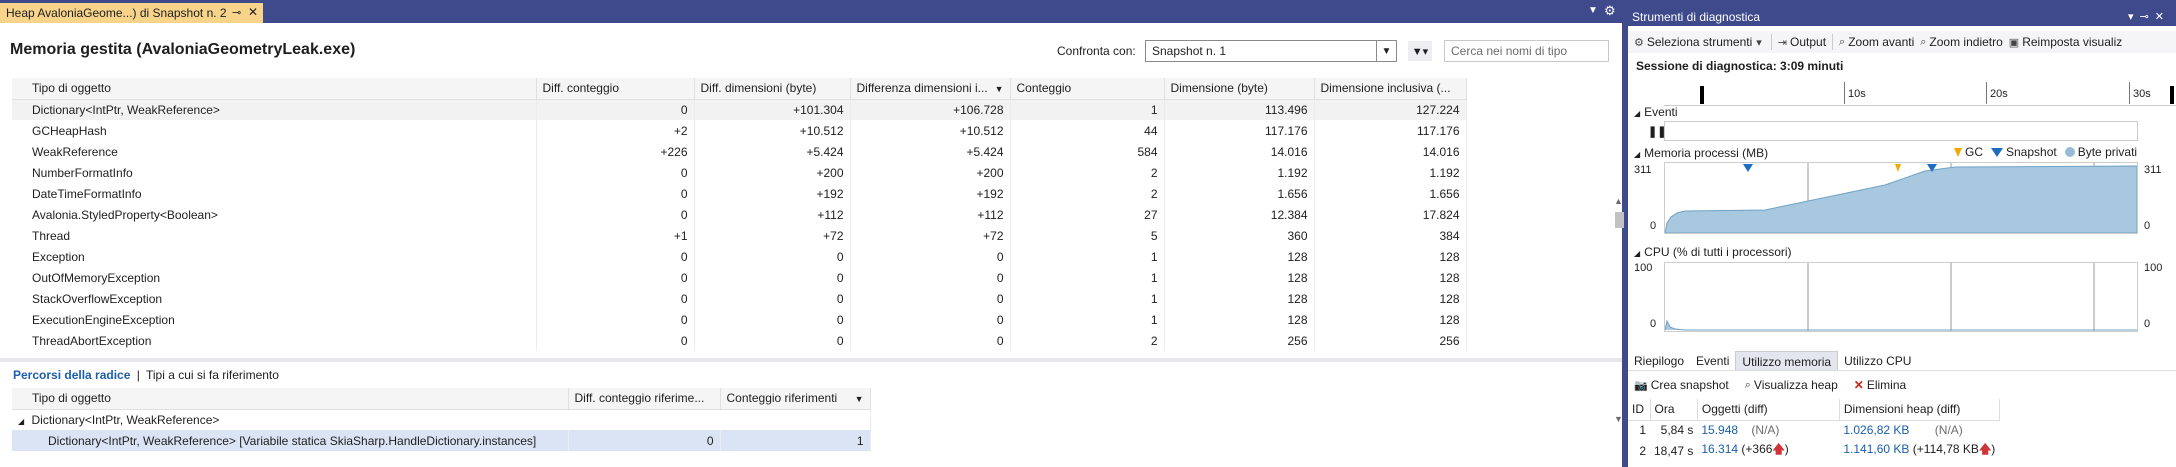  What do you see at coordinates (739, 256) in the screenshot?
I see `table-row: Exception 0 0 0 1 128 128` at bounding box center [739, 256].